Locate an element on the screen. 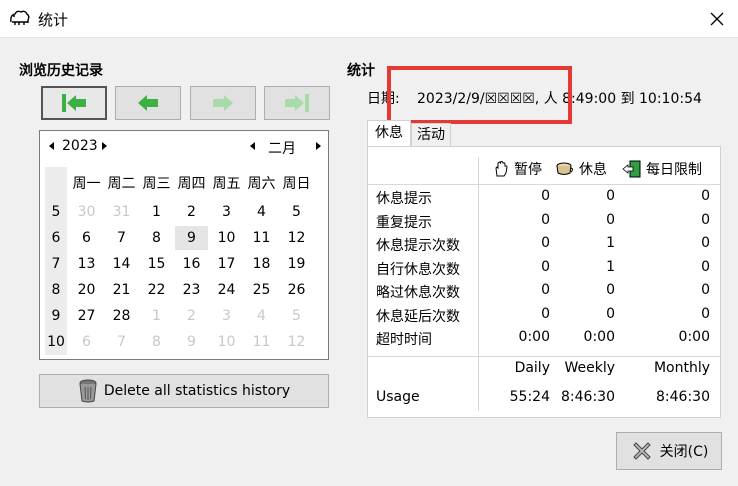 This screenshot has height=486, width=738. calendar-day: 23 is located at coordinates (191, 290).